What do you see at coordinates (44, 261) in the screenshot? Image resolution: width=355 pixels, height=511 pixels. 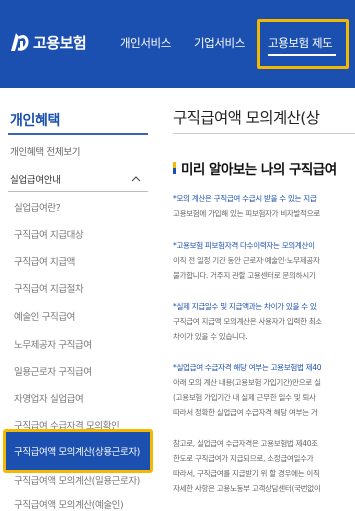 I see `sidebar-item-amount: 구직급여 지급액` at bounding box center [44, 261].